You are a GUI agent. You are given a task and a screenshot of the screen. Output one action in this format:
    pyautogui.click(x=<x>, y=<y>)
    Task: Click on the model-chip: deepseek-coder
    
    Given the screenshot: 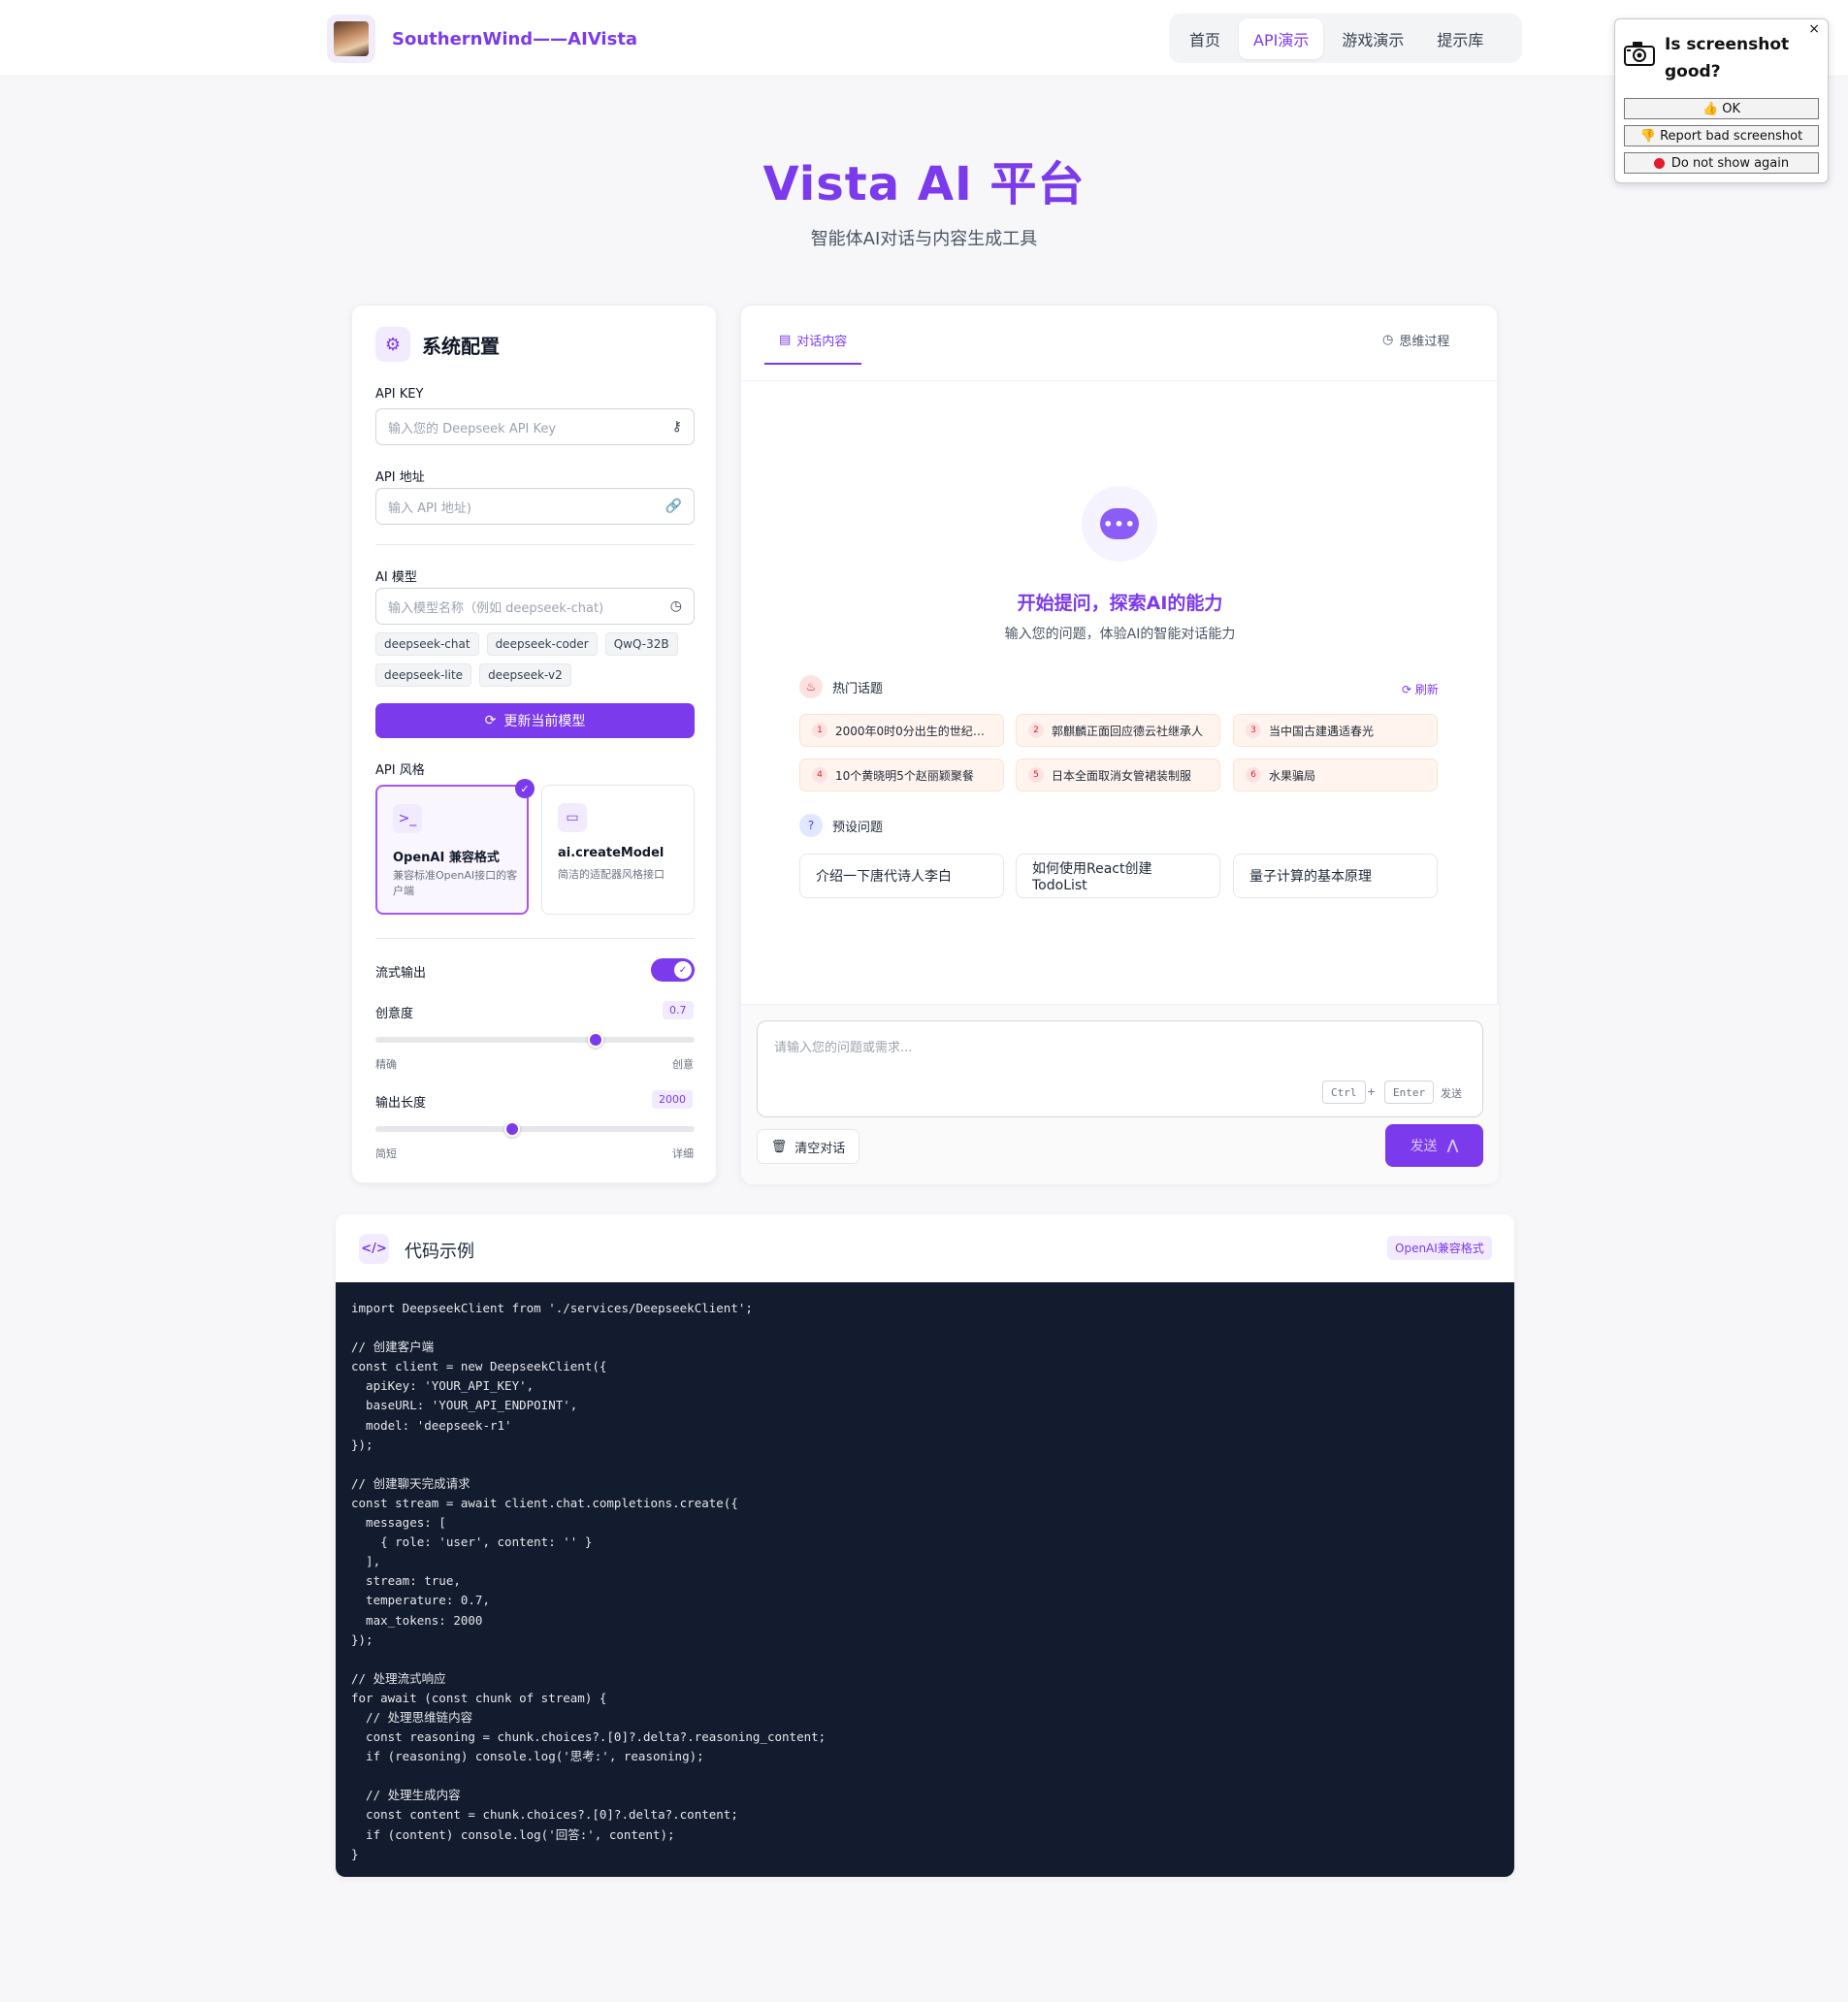 What is the action you would take?
    pyautogui.click(x=542, y=644)
    